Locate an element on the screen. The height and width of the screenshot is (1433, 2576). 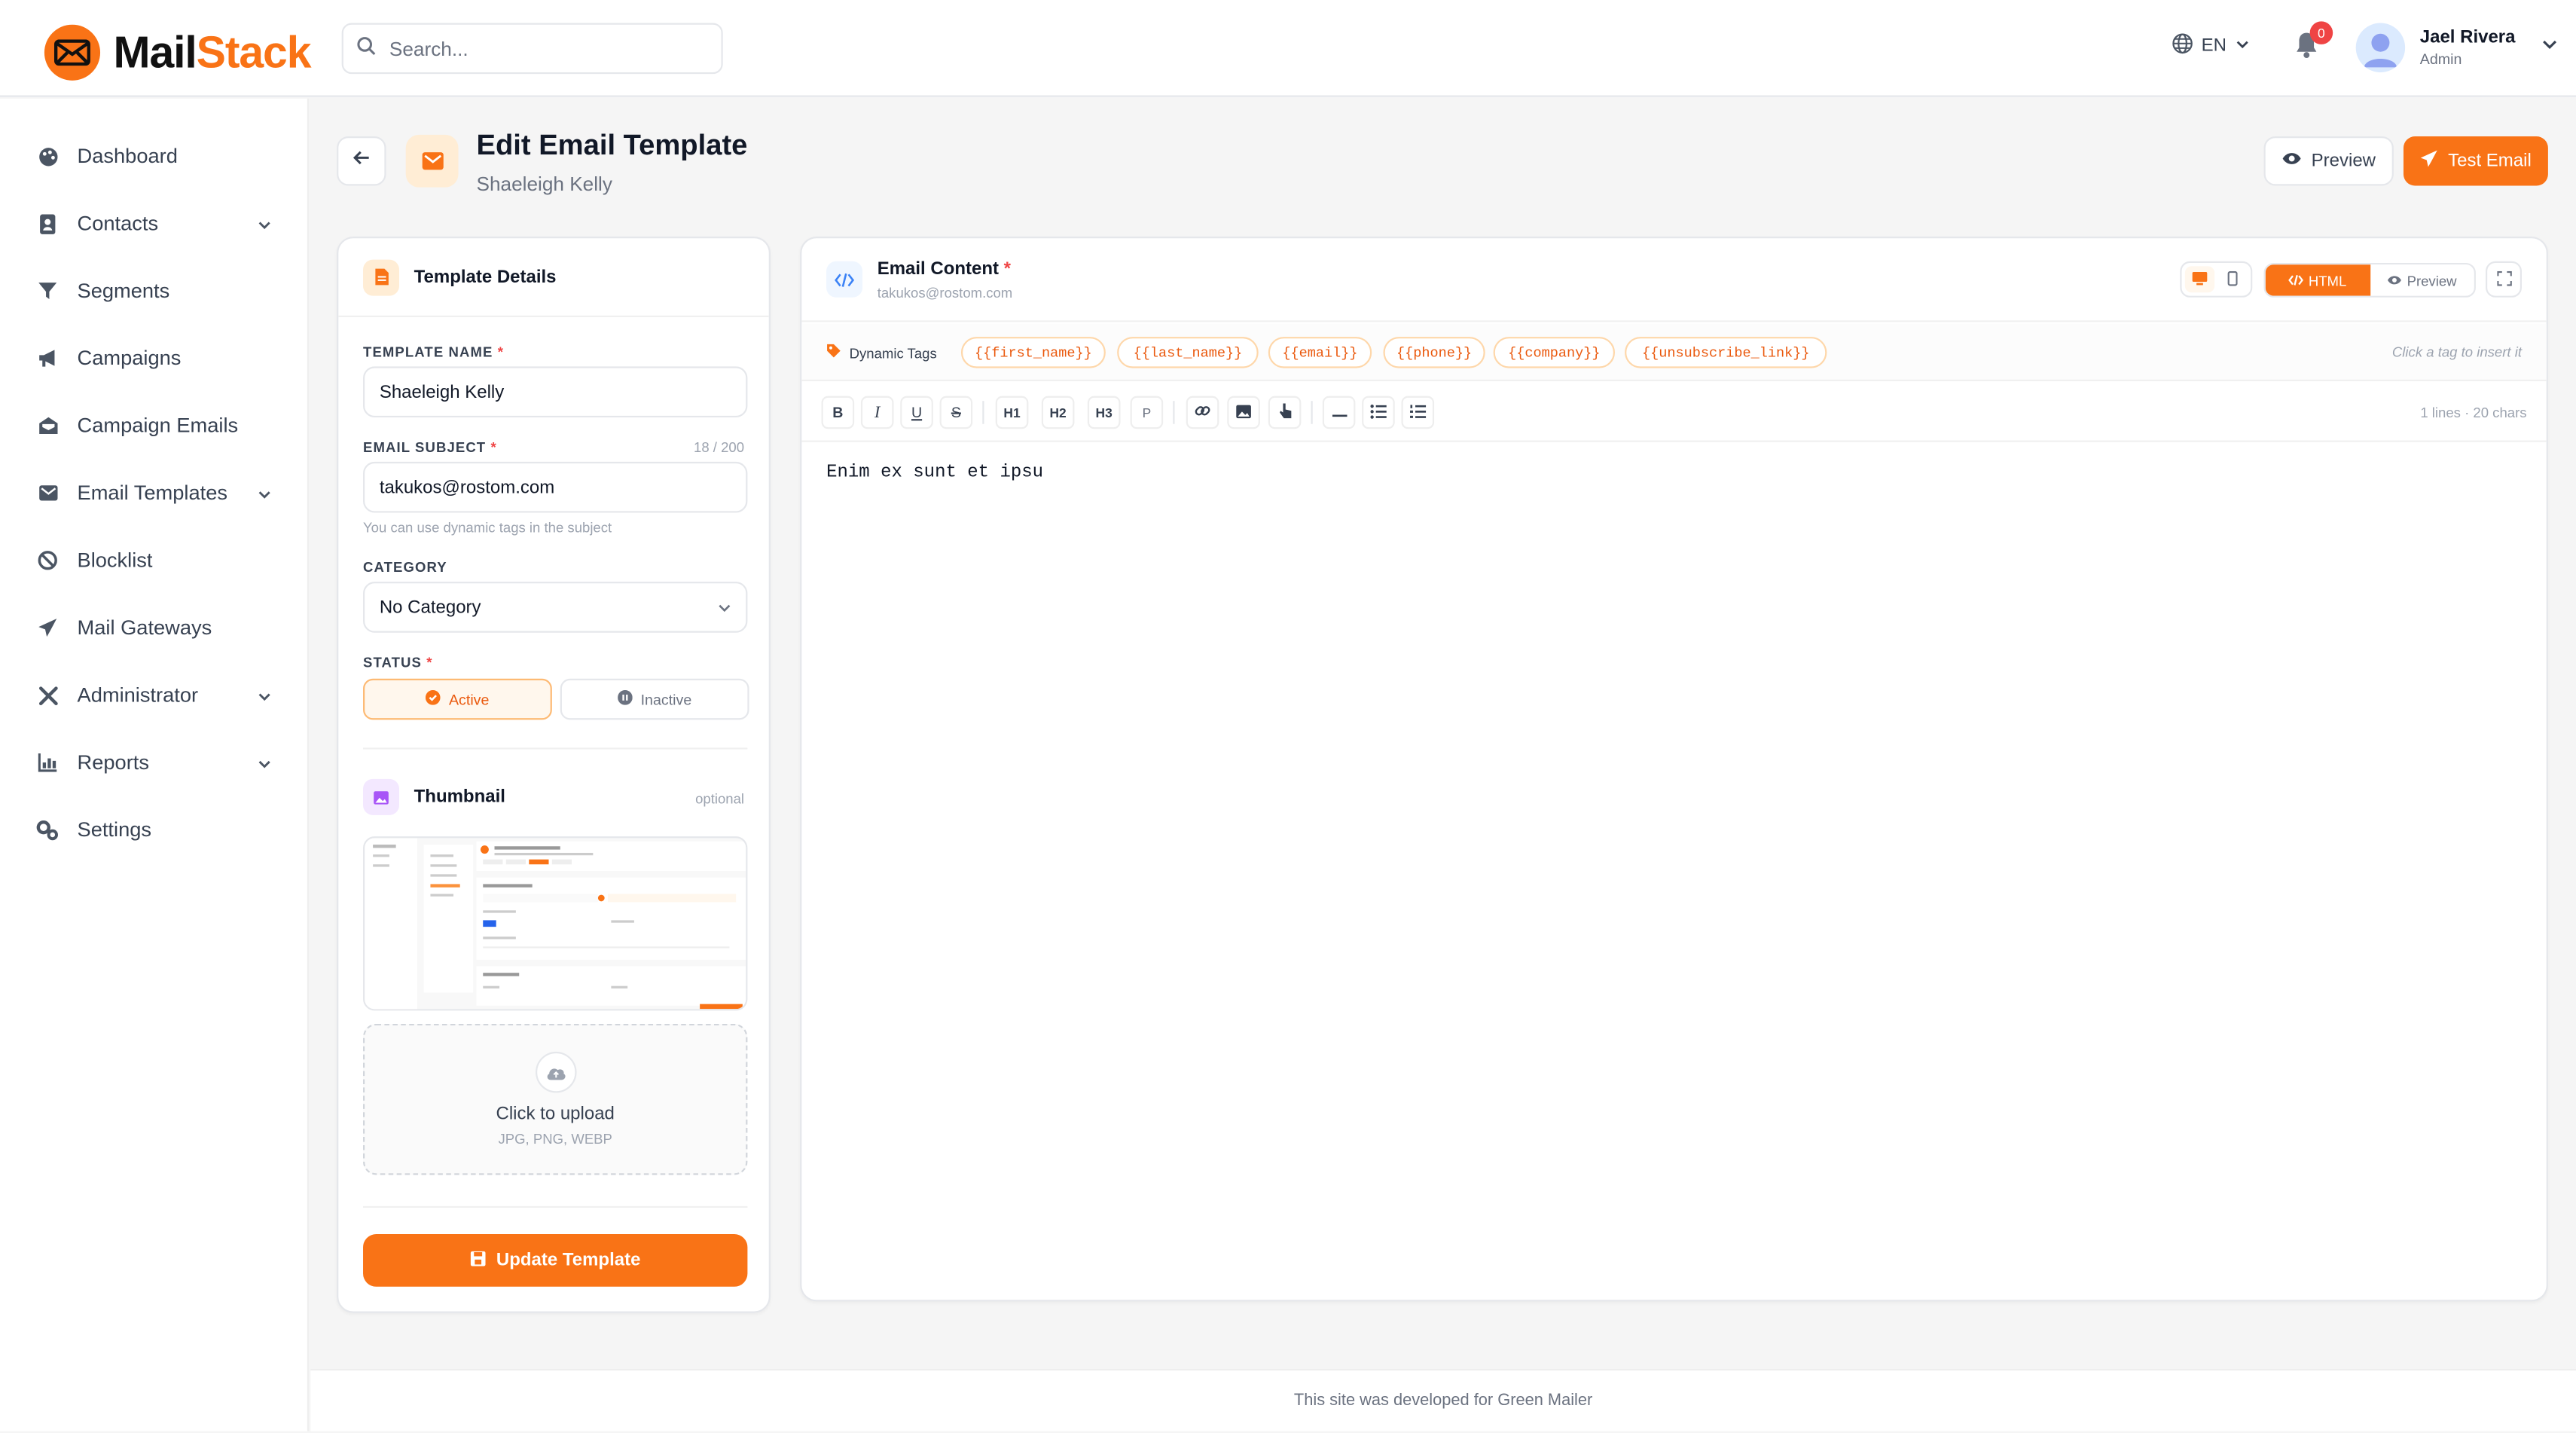
mobile-icon is located at coordinates (2233, 279).